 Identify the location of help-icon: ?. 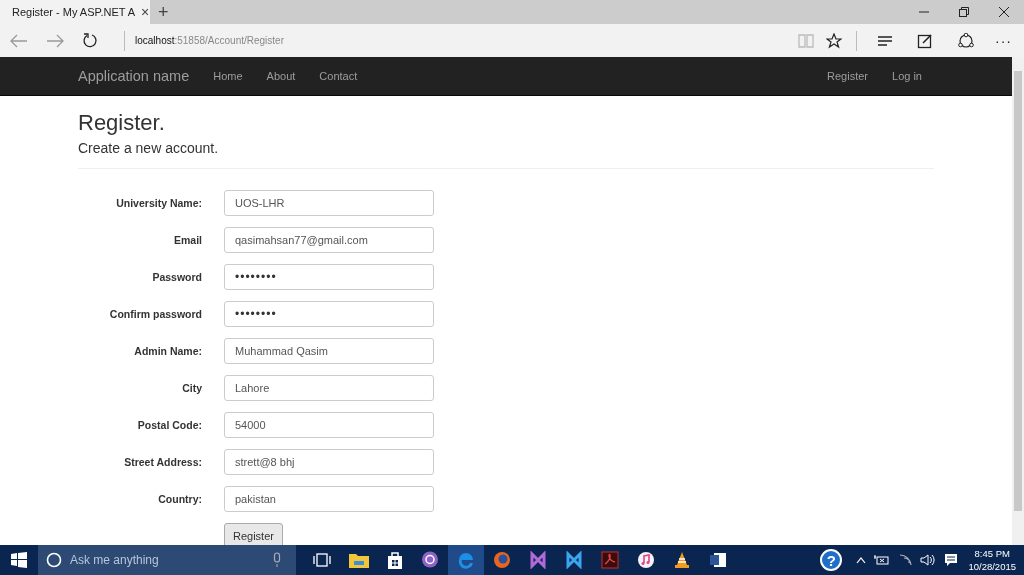
(831, 560).